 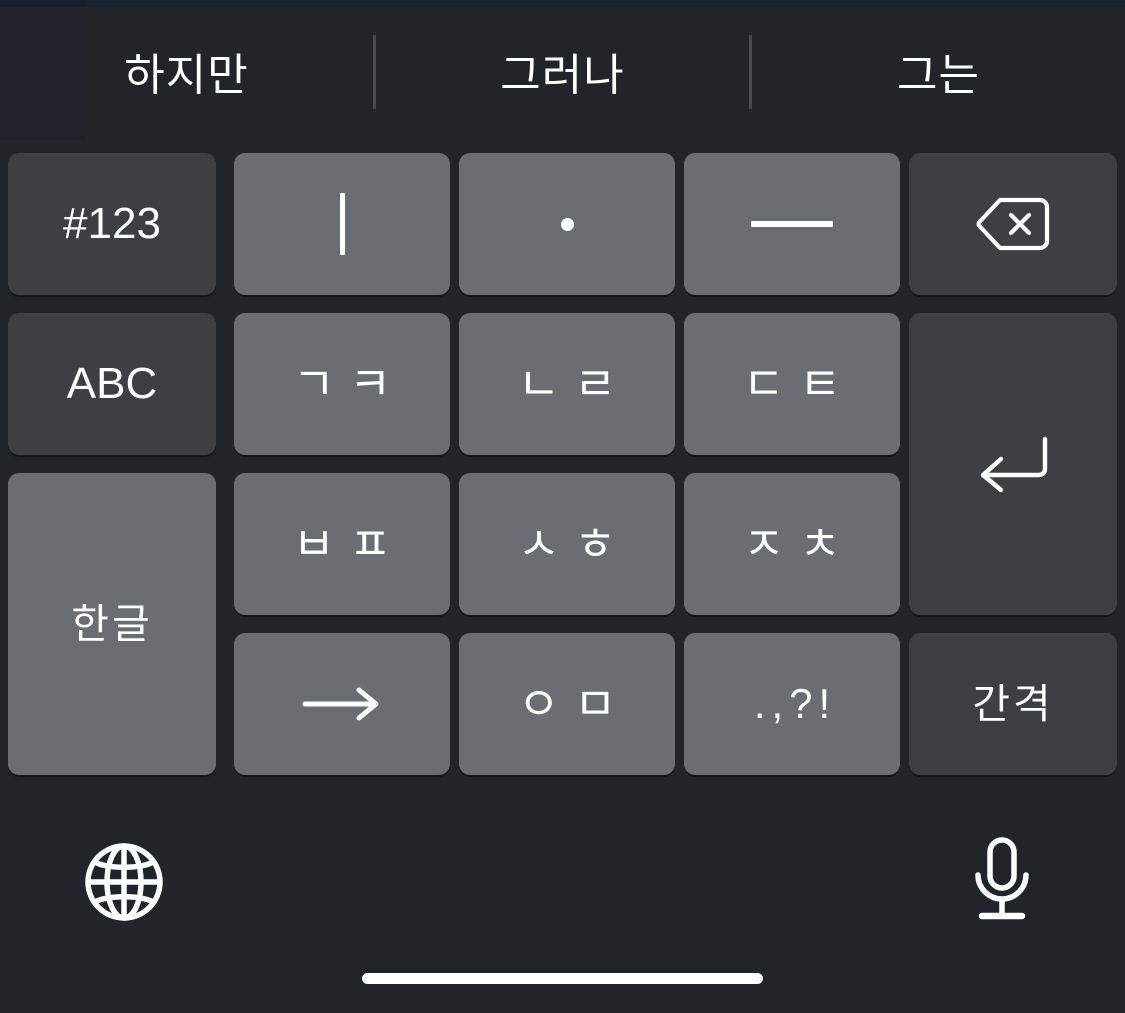 What do you see at coordinates (799, 544) in the screenshot?
I see `key-label: ㅈㅊ` at bounding box center [799, 544].